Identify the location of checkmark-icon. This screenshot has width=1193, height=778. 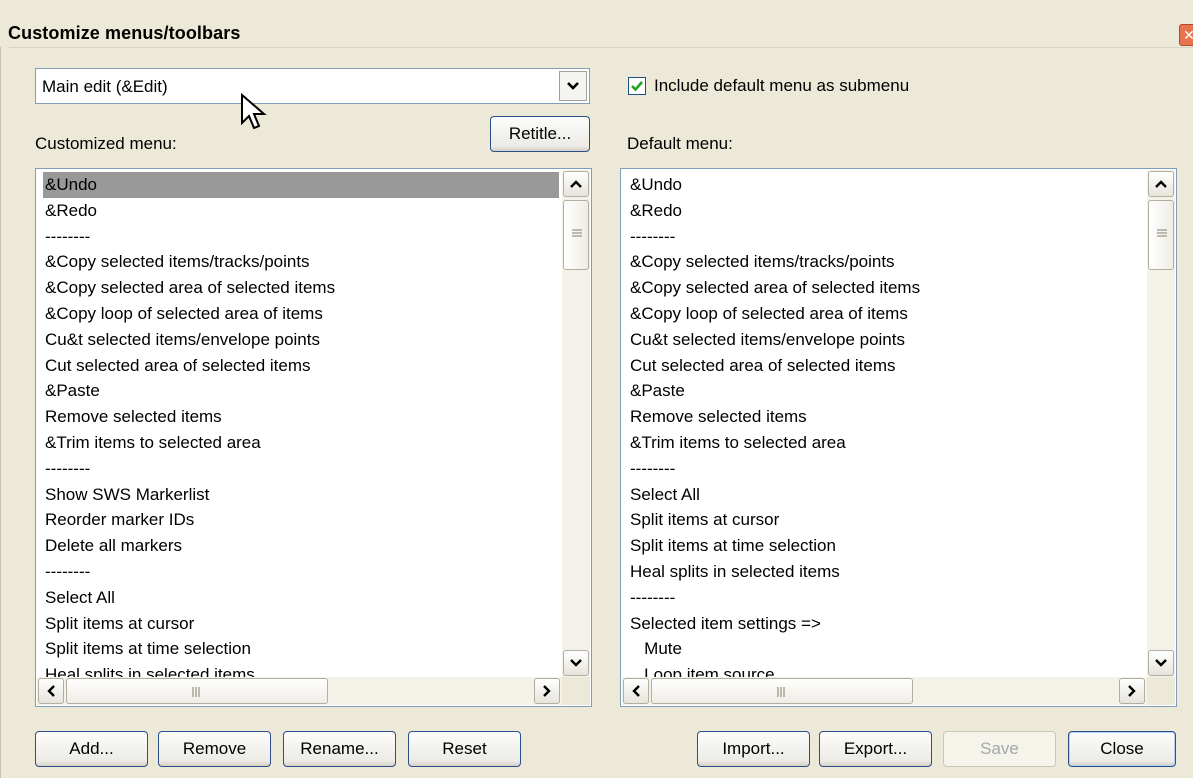
(637, 86).